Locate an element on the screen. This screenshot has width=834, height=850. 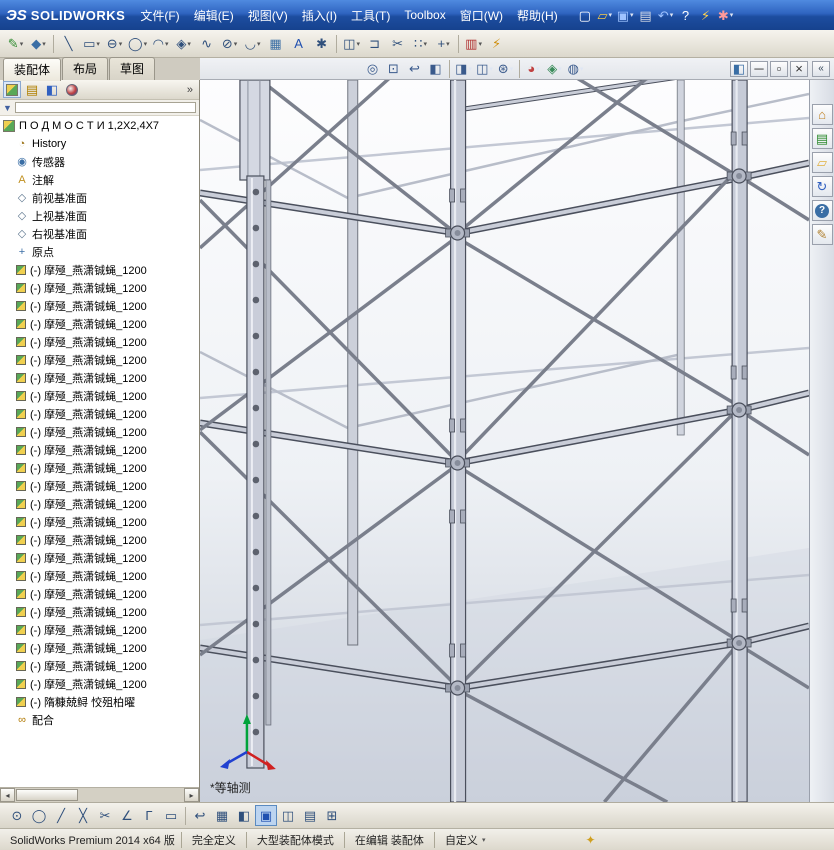
tree-component-17: (-) 摩殛_燕潇铖蝇_1200 is located at coordinates (99, 576).